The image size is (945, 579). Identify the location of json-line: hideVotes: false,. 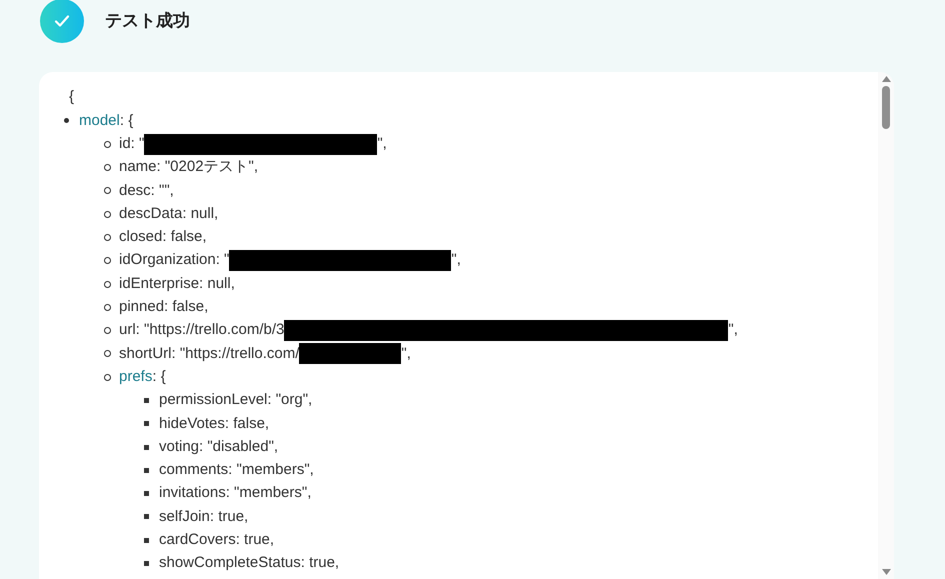
(214, 424).